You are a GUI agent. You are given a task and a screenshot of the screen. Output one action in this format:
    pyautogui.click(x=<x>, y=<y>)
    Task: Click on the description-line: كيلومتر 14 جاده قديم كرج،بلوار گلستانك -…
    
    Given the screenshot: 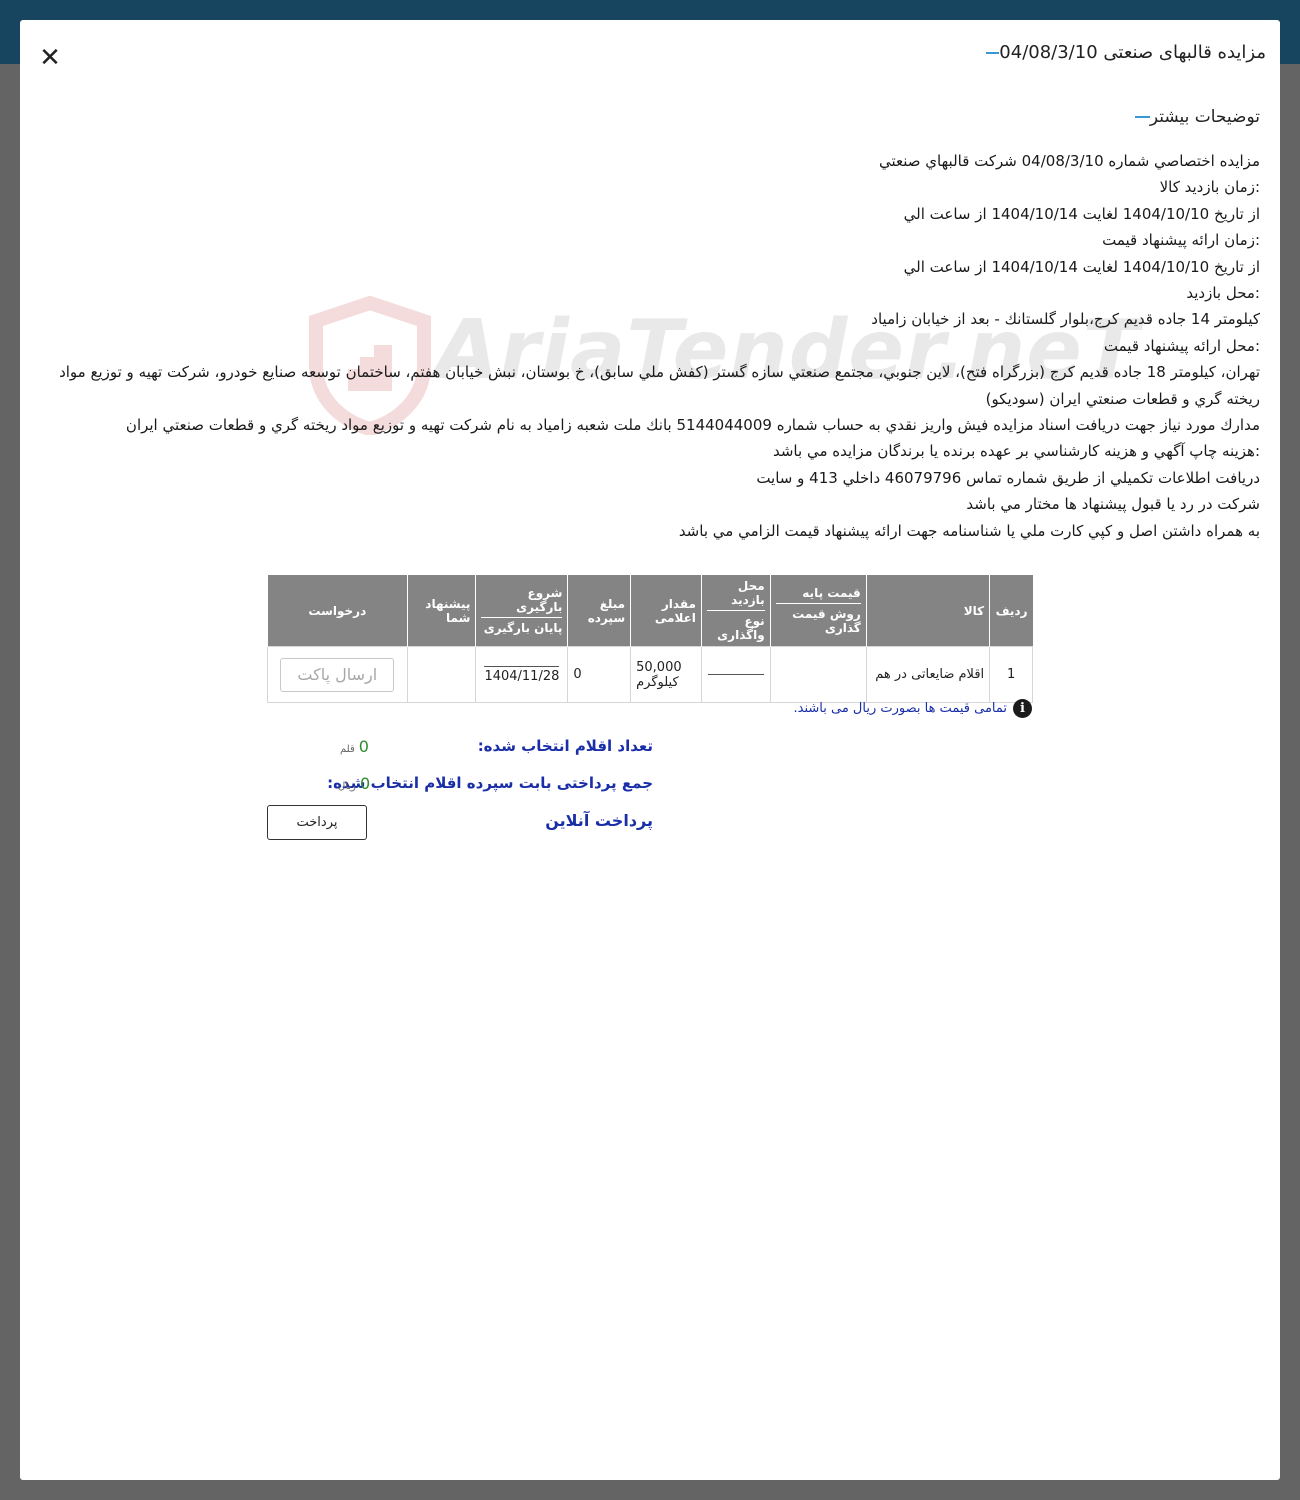 What is the action you would take?
    pyautogui.click(x=1065, y=319)
    